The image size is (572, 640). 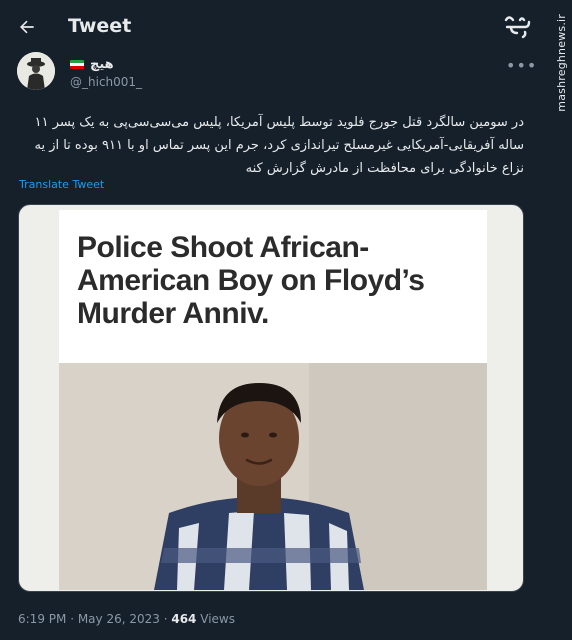 What do you see at coordinates (100, 26) in the screenshot?
I see `page-title: Tweet` at bounding box center [100, 26].